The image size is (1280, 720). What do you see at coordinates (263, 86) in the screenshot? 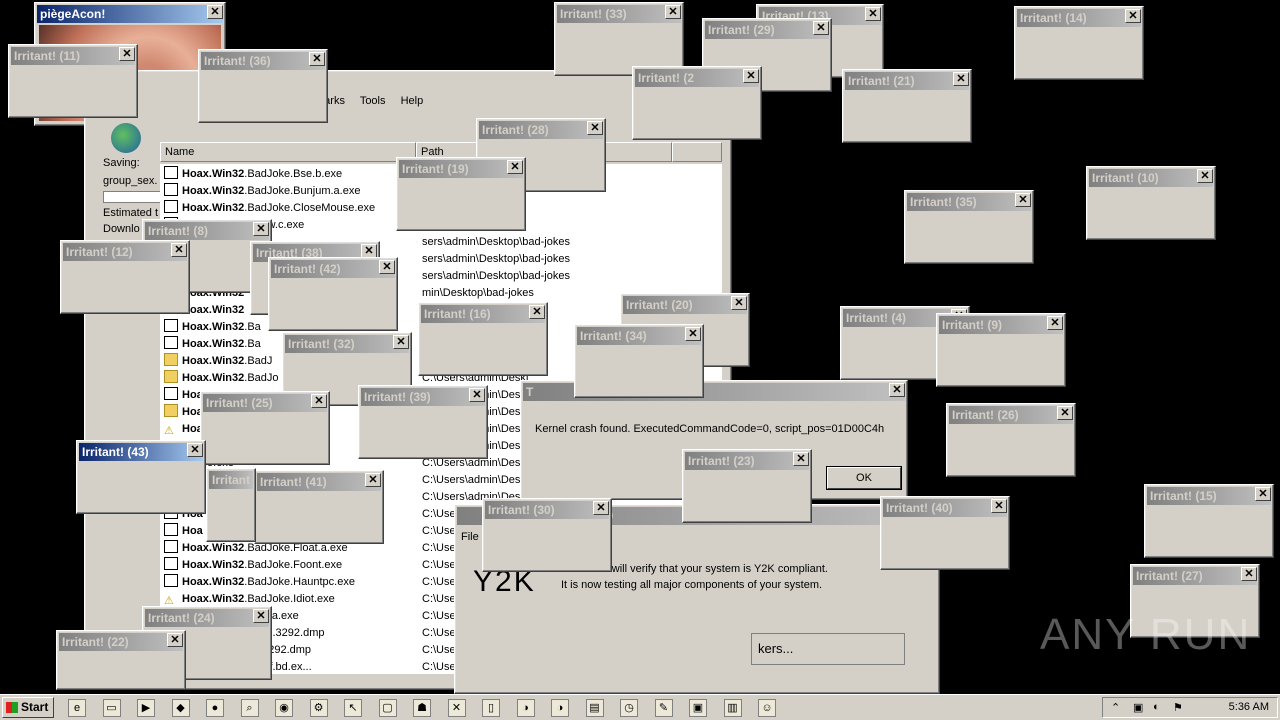
I see `irritant-window: Irritant! (36) ✕` at bounding box center [263, 86].